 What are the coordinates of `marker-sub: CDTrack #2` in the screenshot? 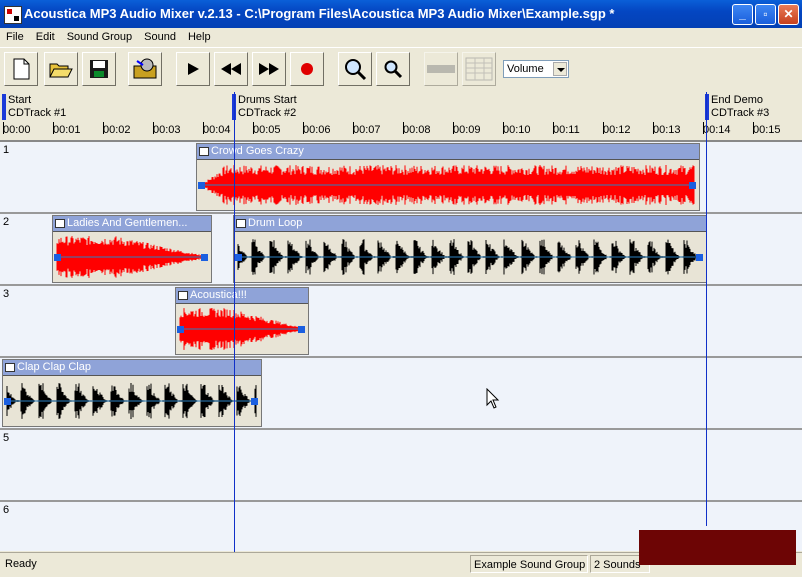 It's located at (267, 113).